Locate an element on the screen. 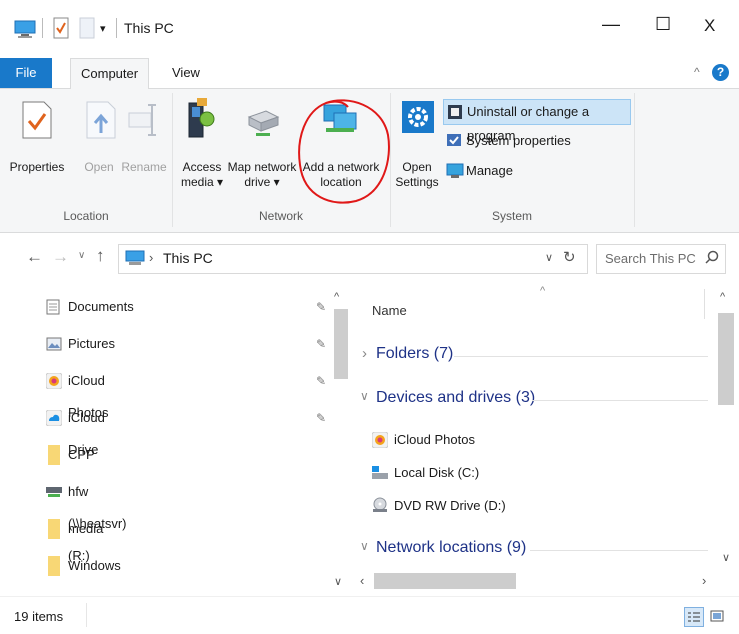  device-label: Local Disk (C:) is located at coordinates (437, 472).